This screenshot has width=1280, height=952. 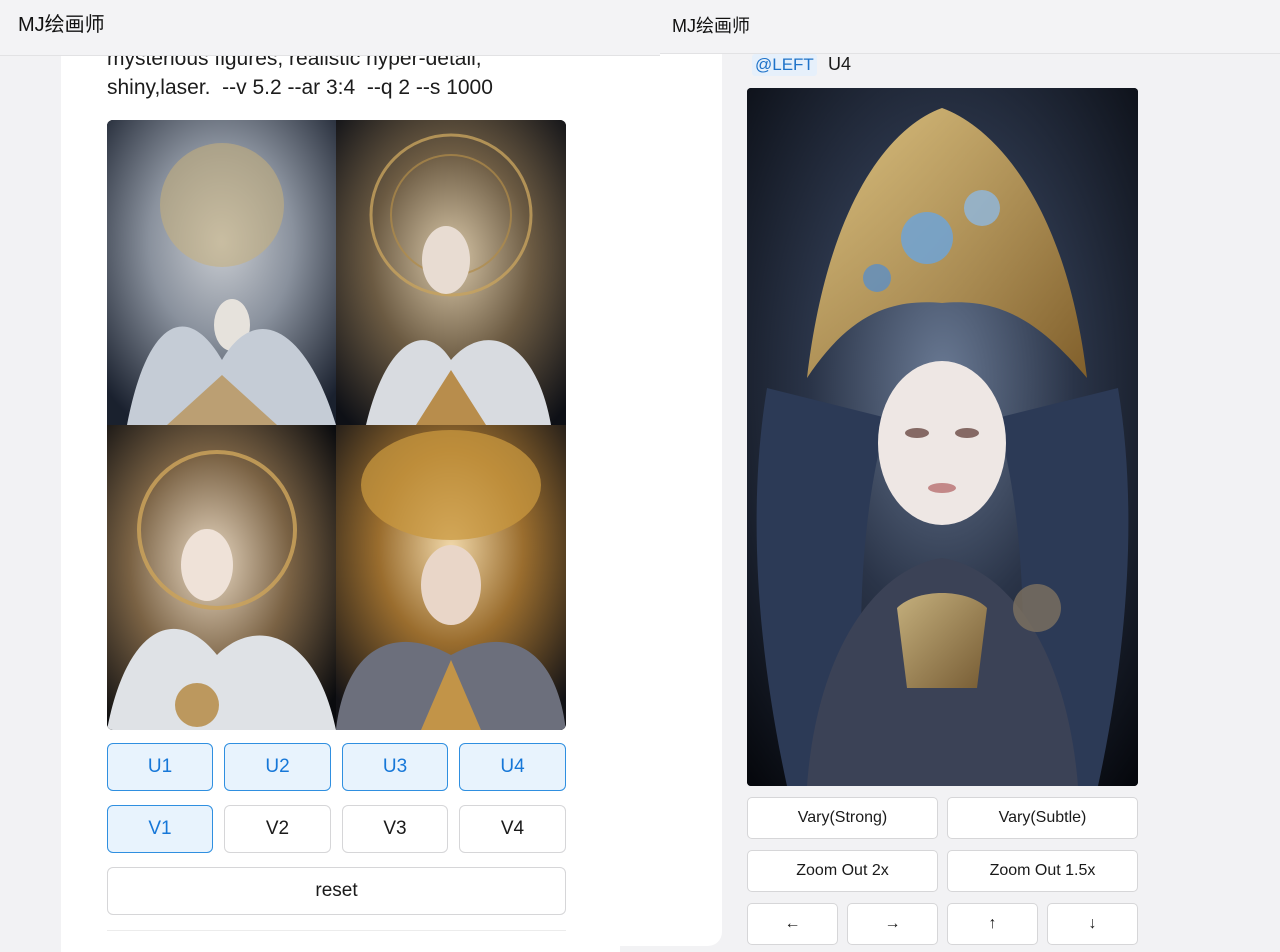 I want to click on upscale-button-4: U4, so click(x=512, y=767).